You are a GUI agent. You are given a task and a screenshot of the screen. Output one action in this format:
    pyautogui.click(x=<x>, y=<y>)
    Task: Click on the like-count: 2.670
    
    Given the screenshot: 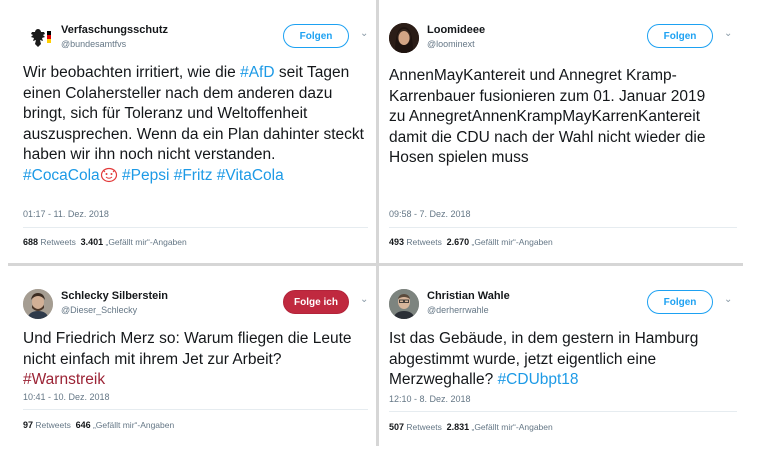 What is the action you would take?
    pyautogui.click(x=458, y=242)
    